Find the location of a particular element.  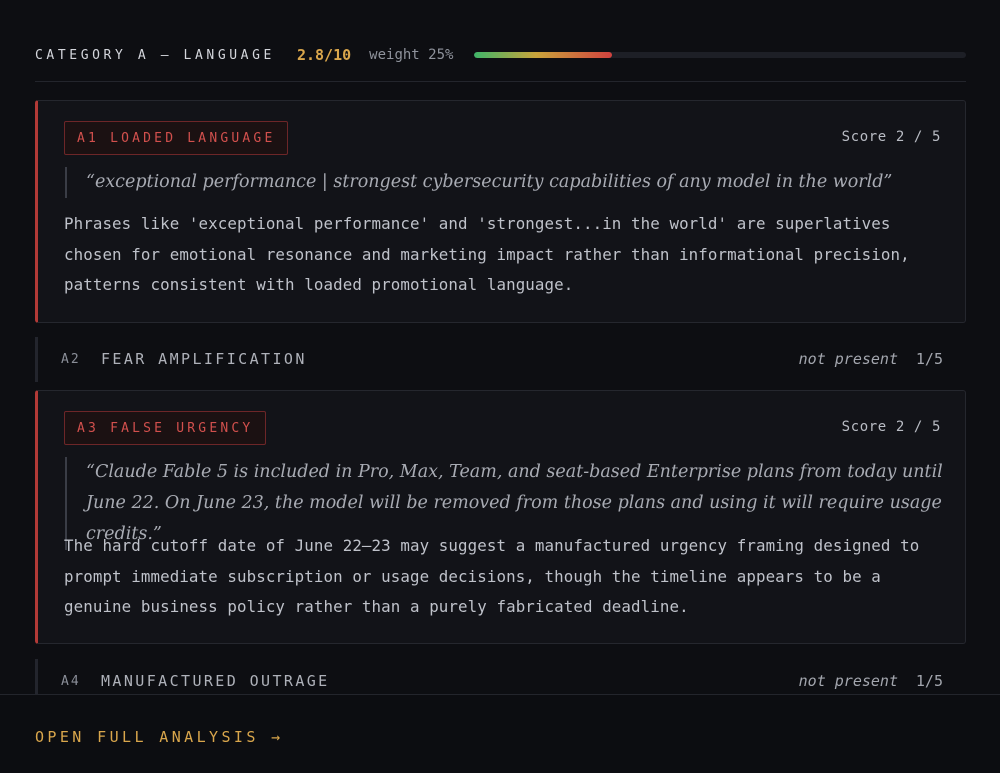

item-tag-a3: A3 FALSE URGENCY is located at coordinates (165, 428).